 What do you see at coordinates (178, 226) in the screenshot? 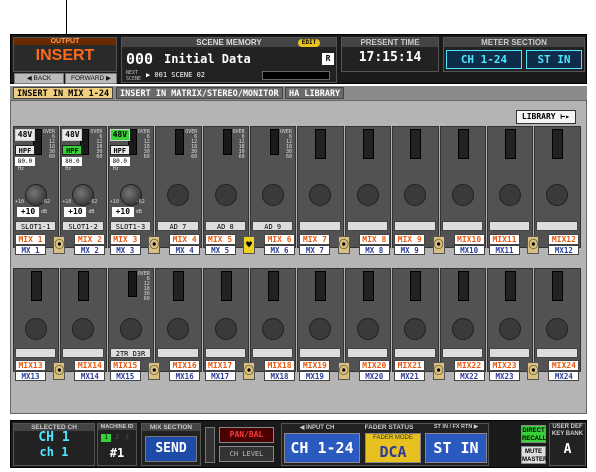
I see `input-patch-label: AD 7` at bounding box center [178, 226].